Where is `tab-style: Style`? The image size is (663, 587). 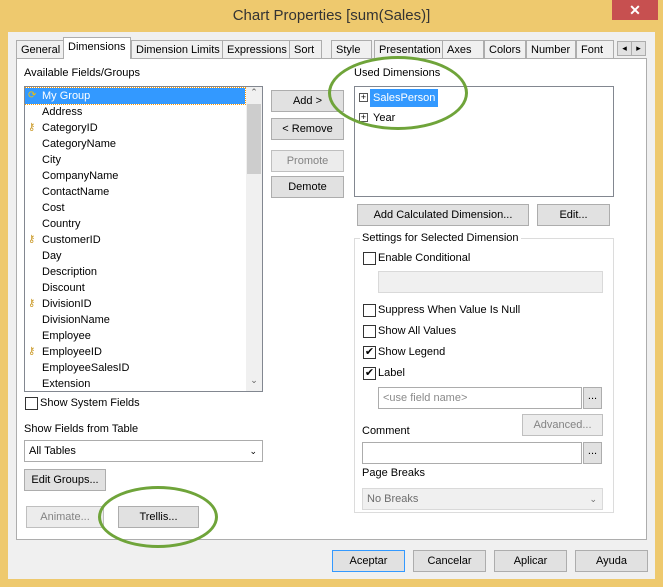 tab-style: Style is located at coordinates (351, 49).